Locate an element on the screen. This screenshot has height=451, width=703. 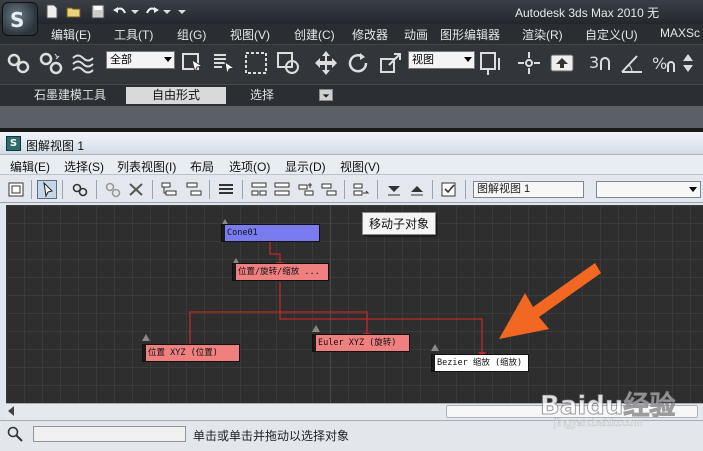
node-euler-xyz: Euler XYZ (旋转) is located at coordinates (361, 343).